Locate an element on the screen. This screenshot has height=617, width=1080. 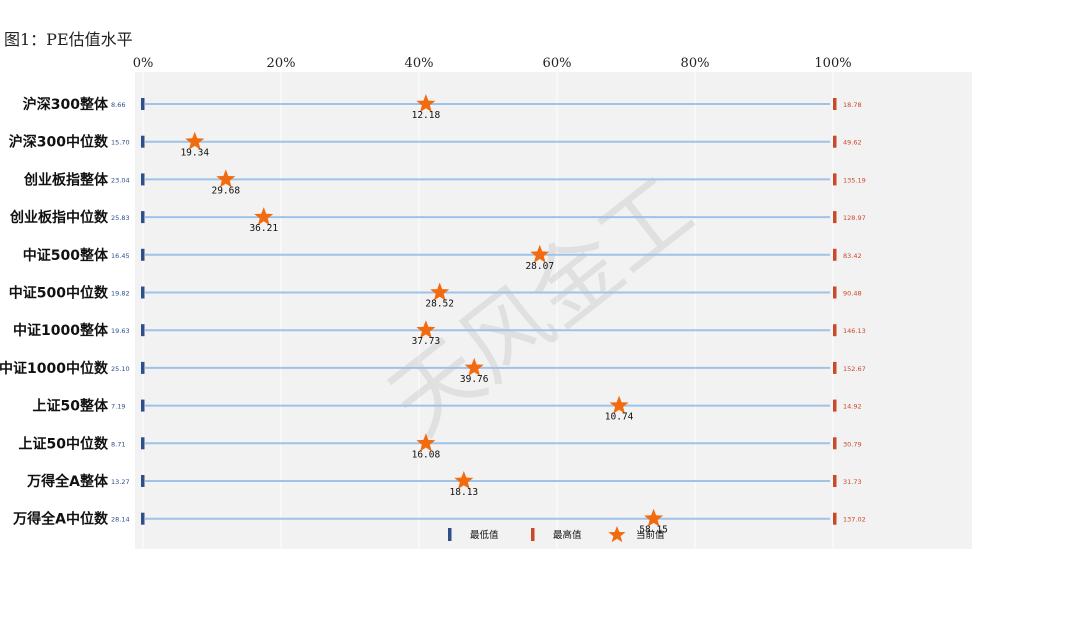
max-value-label: 83.42 is located at coordinates (852, 256).